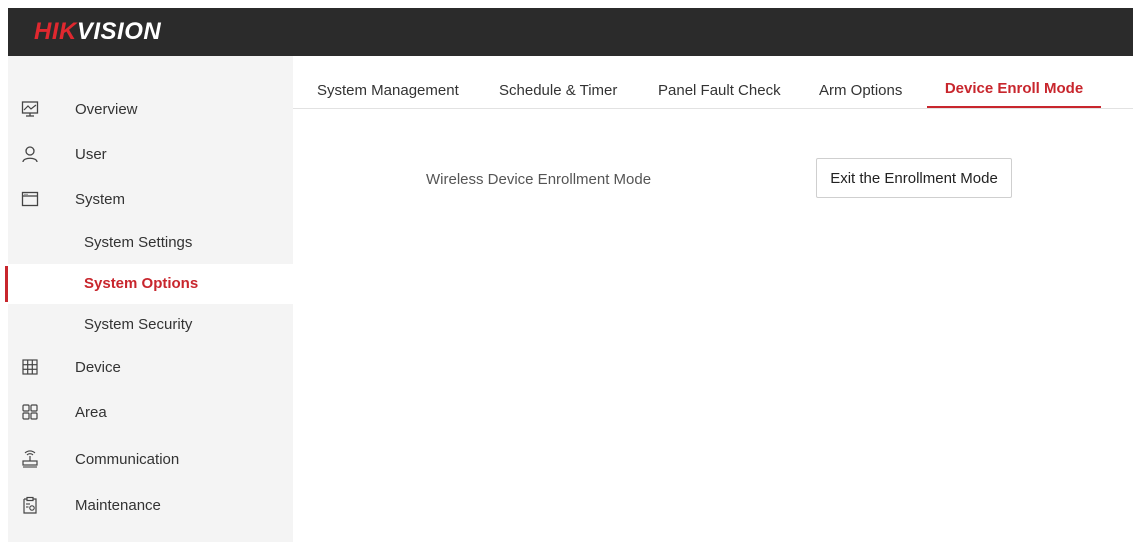  I want to click on exit-enrollment-mode-button: Exit the Enrollment Mode, so click(914, 178).